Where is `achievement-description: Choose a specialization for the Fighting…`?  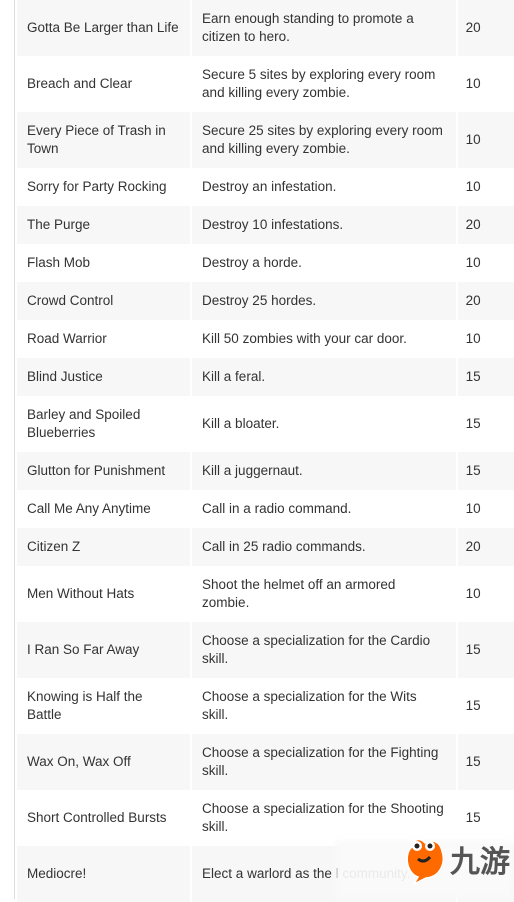
achievement-description: Choose a specialization for the Fighting… is located at coordinates (324, 762).